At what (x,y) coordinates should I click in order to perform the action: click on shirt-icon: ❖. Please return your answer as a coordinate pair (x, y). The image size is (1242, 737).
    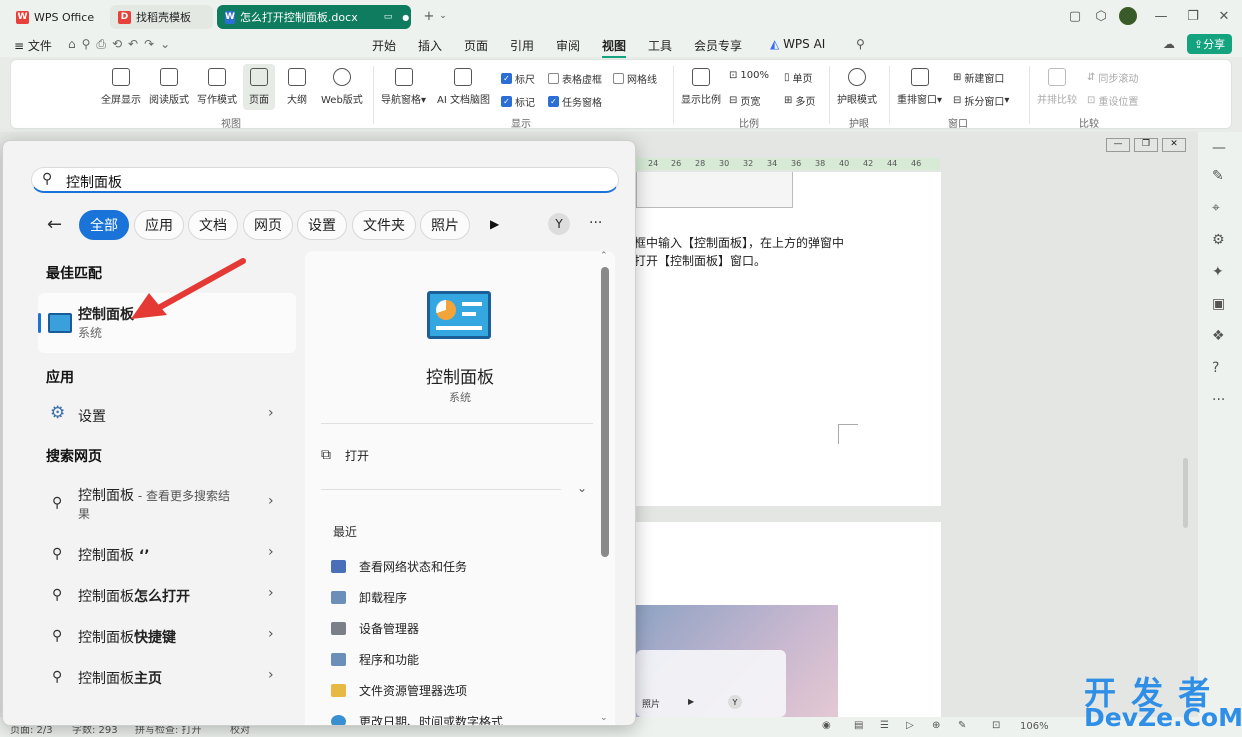
    Looking at the image, I should click on (1218, 336).